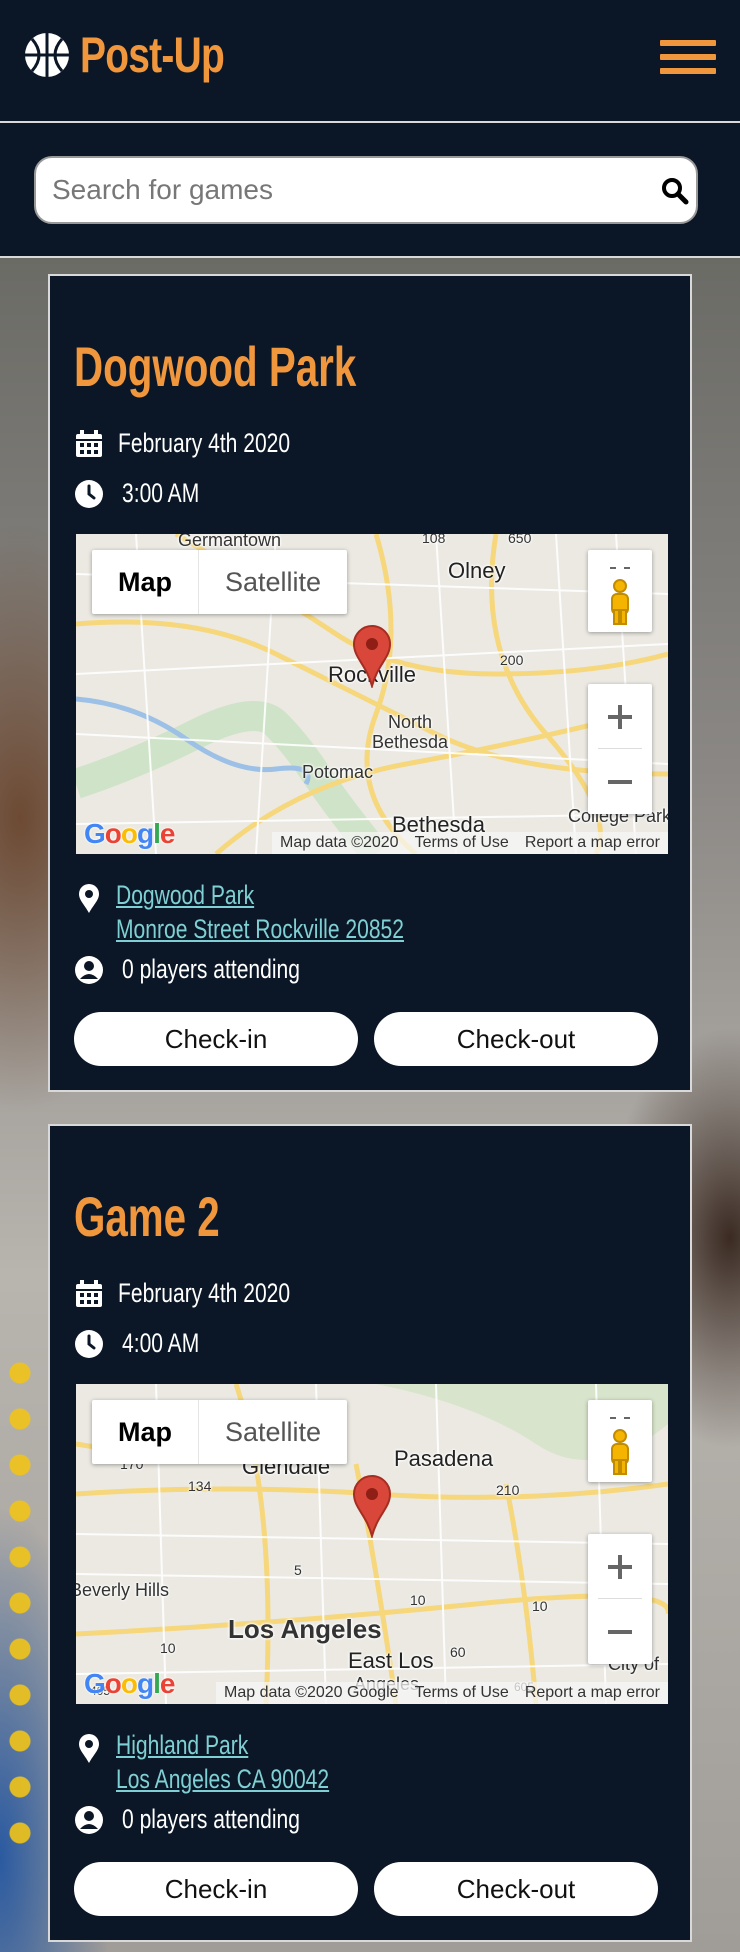 This screenshot has height=1952, width=740. I want to click on game-time-row: 3:00 AM, so click(147, 493).